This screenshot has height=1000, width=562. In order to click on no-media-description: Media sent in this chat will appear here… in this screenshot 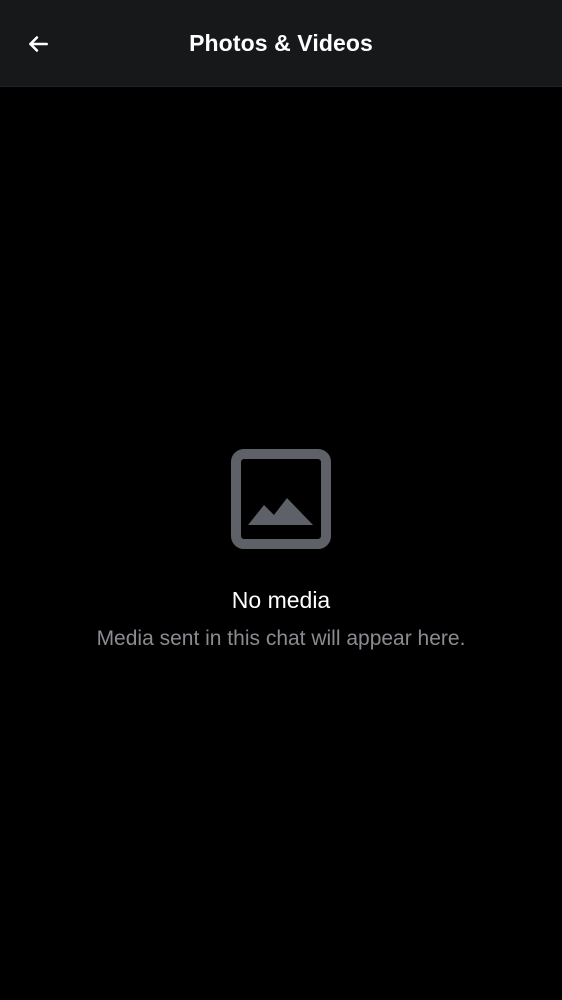, I will do `click(281, 638)`.